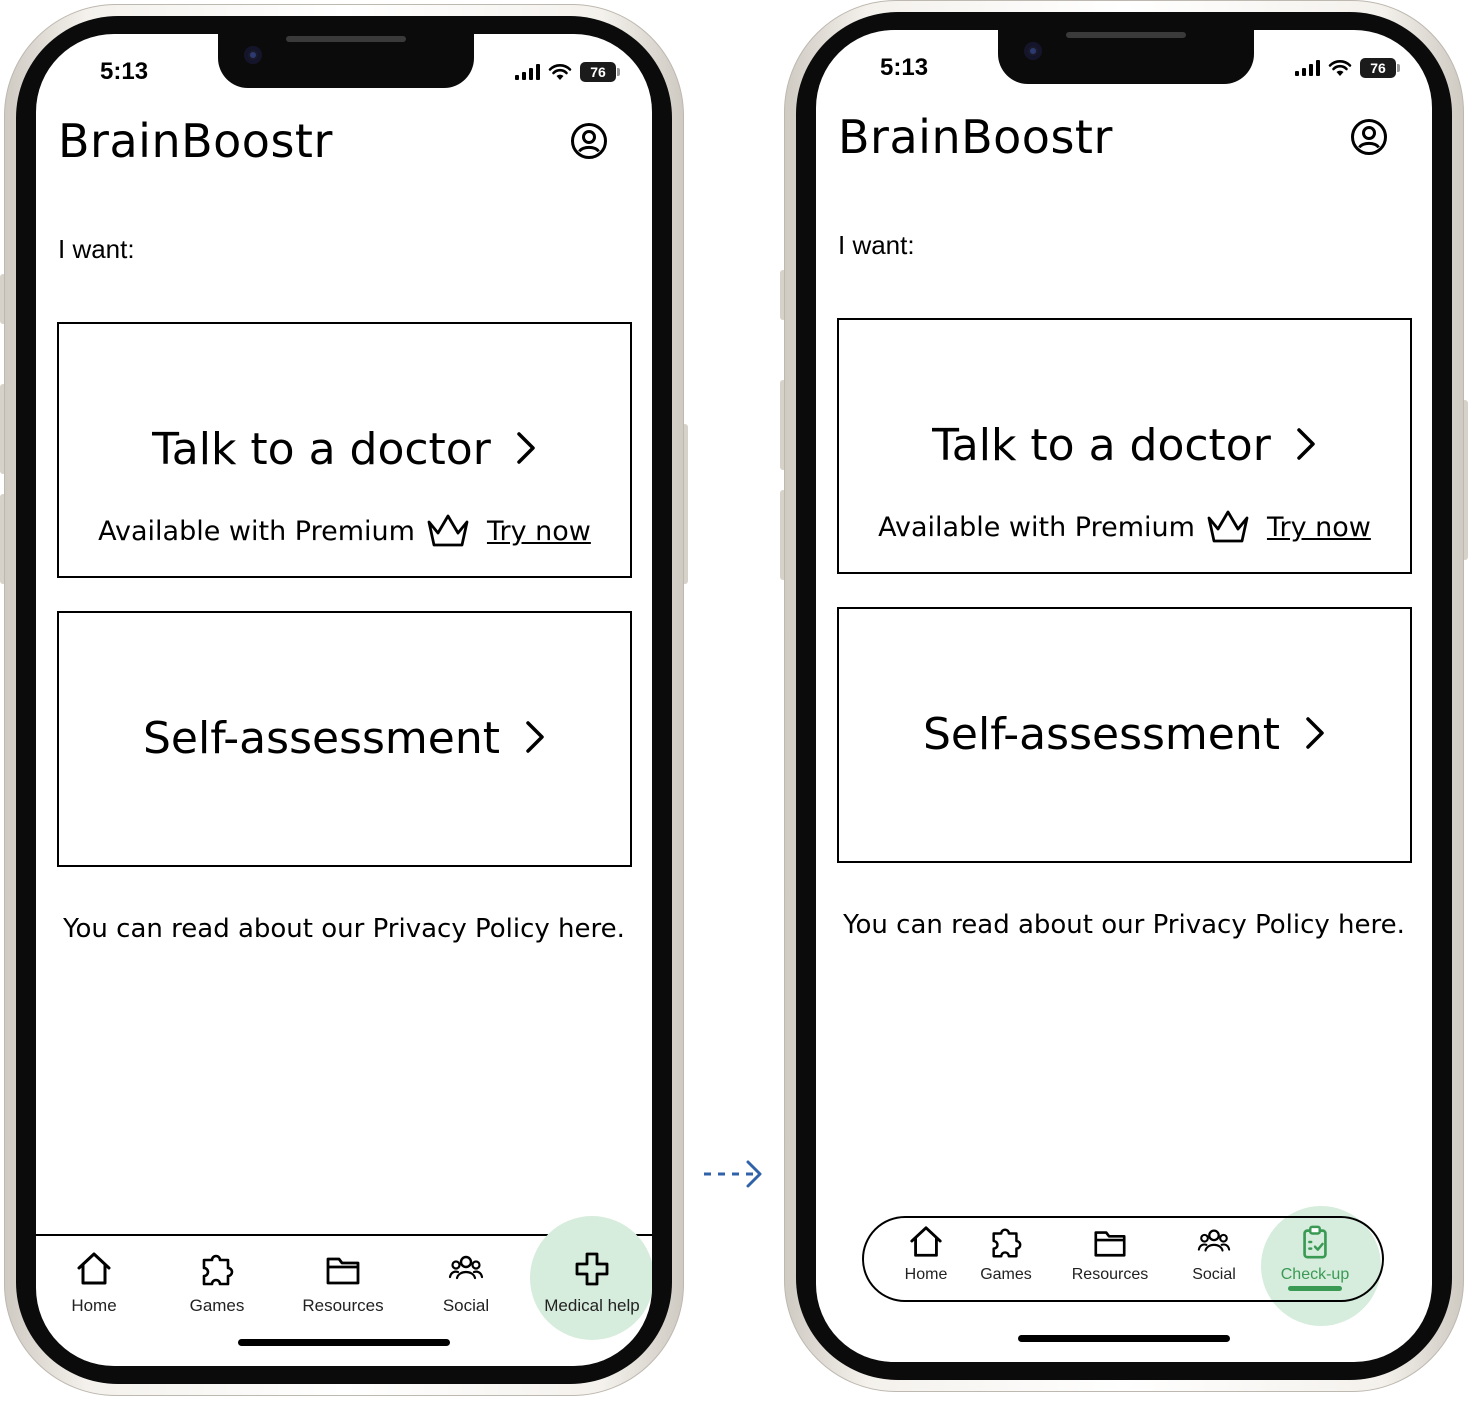  What do you see at coordinates (1315, 1242) in the screenshot?
I see `clipboard-check-icon` at bounding box center [1315, 1242].